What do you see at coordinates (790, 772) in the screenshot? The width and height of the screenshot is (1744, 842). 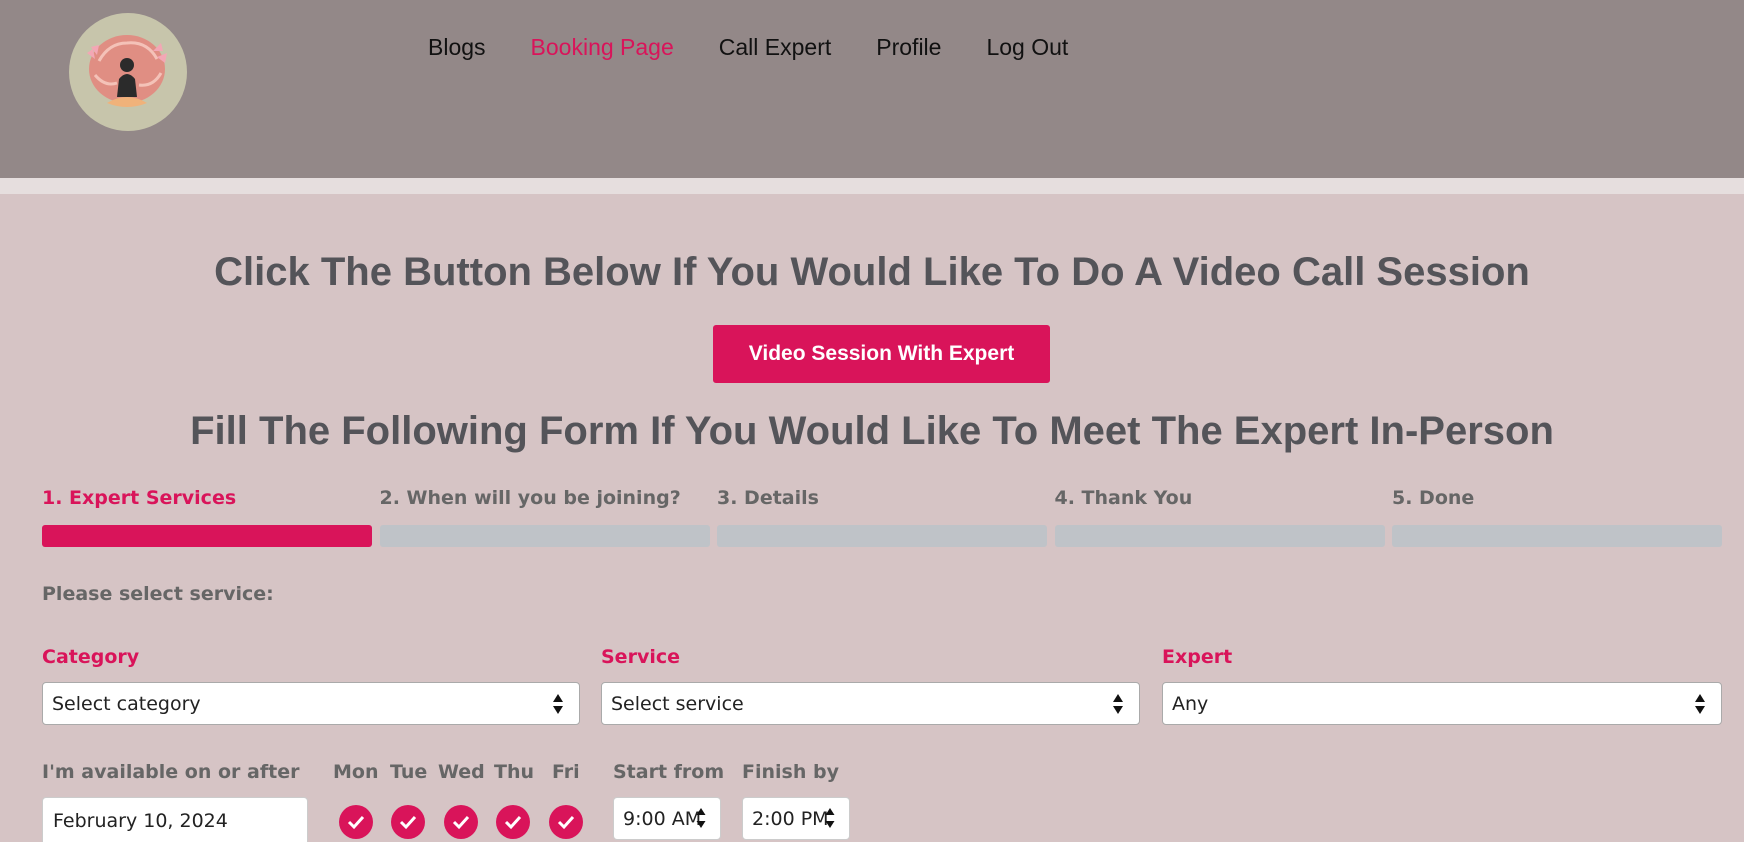 I see `finish-by-label: Finish by` at bounding box center [790, 772].